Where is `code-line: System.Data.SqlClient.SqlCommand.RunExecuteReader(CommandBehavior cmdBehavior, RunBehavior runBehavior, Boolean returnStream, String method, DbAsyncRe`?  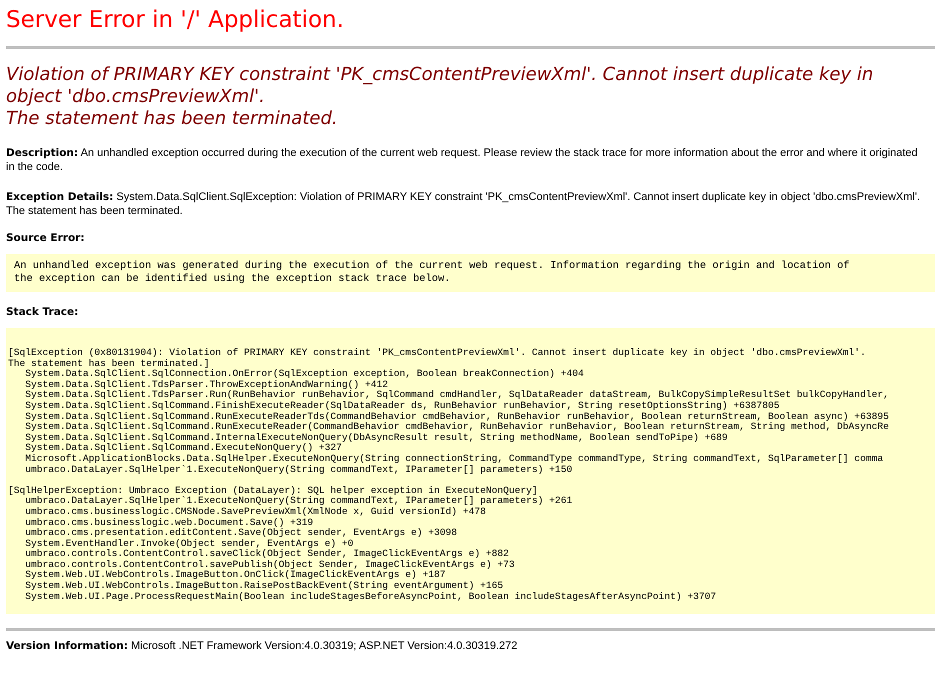 code-line: System.Data.SqlClient.SqlCommand.RunExecuteReader(CommandBehavior cmdBehavior, RunBehavior runBehavior, Boolean returnStream, String method, DbAsyncRe is located at coordinates (456, 427).